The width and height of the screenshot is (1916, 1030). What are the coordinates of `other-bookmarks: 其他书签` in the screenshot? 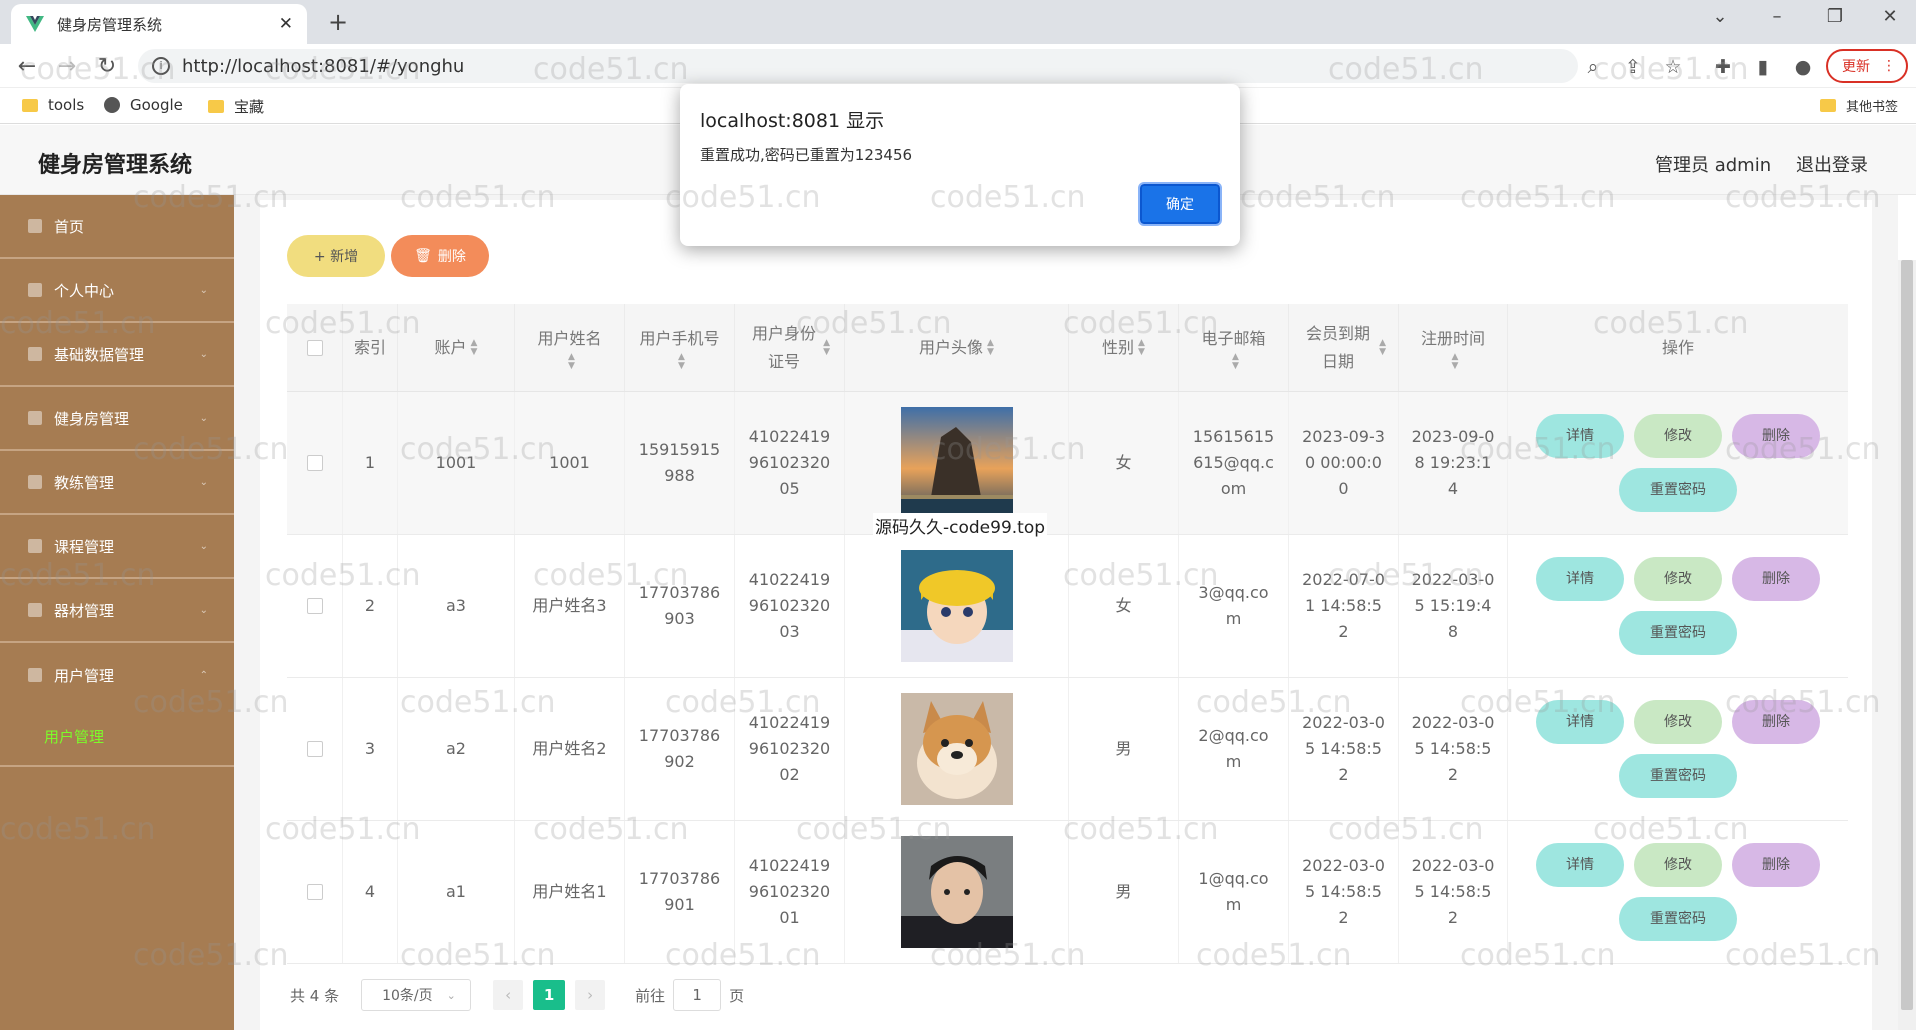 It's located at (1859, 105).